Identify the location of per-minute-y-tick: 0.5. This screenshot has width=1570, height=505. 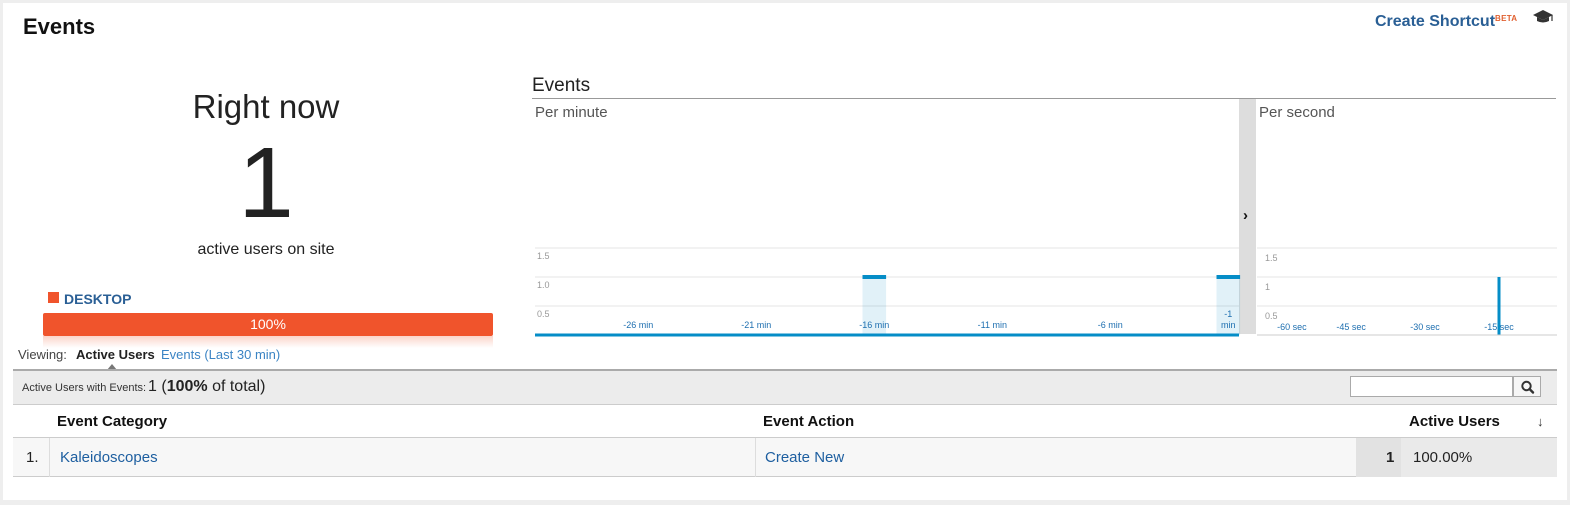
(543, 314).